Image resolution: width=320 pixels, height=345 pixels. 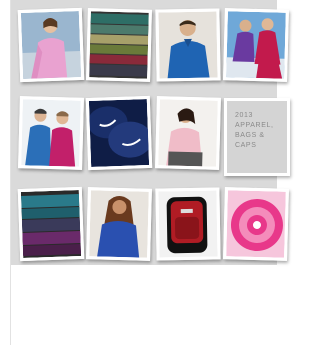 I want to click on title-bags: BAGS &, so click(x=250, y=135).